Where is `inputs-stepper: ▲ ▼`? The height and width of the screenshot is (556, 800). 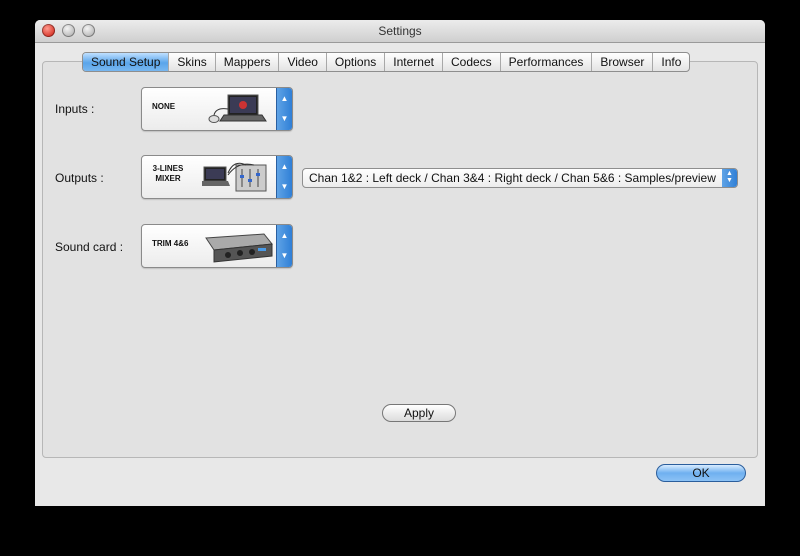 inputs-stepper: ▲ ▼ is located at coordinates (284, 109).